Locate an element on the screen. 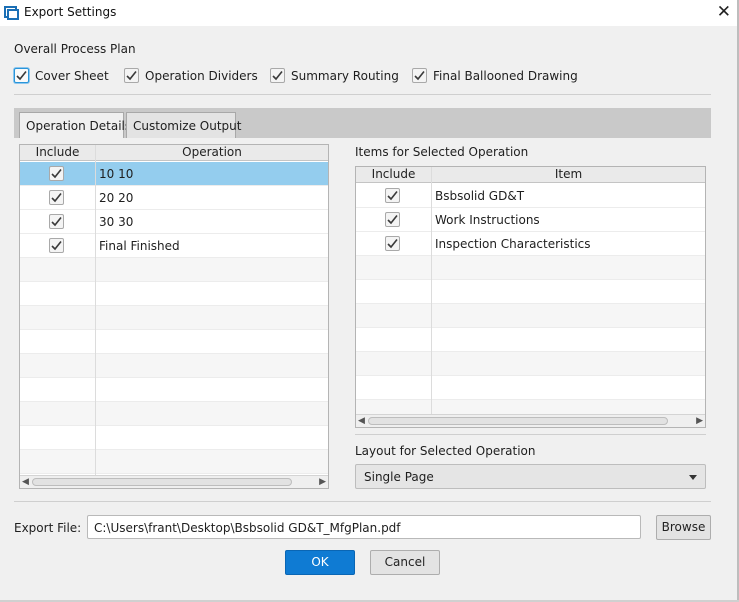 The width and height of the screenshot is (739, 602). export-file-label: Export File: is located at coordinates (48, 528).